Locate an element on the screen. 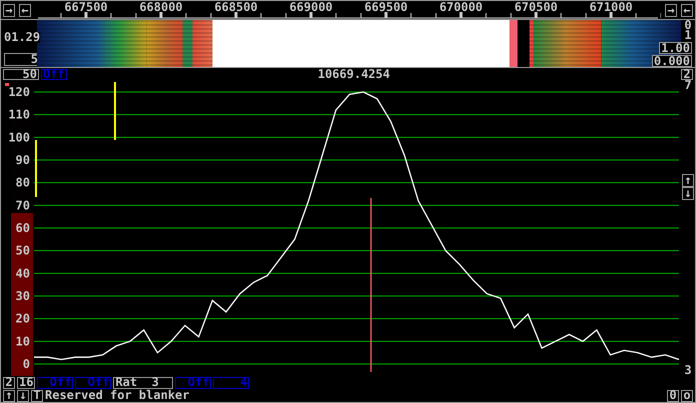 This screenshot has height=403, width=696. axis-label: 40 is located at coordinates (23, 273).